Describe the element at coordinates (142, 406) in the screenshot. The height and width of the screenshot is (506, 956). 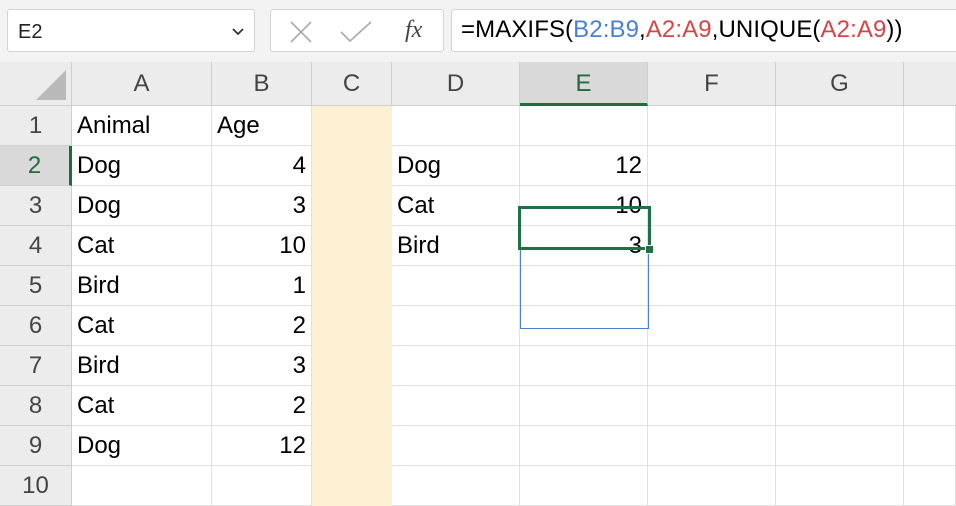
I see `cell-a8: Cat` at that location.